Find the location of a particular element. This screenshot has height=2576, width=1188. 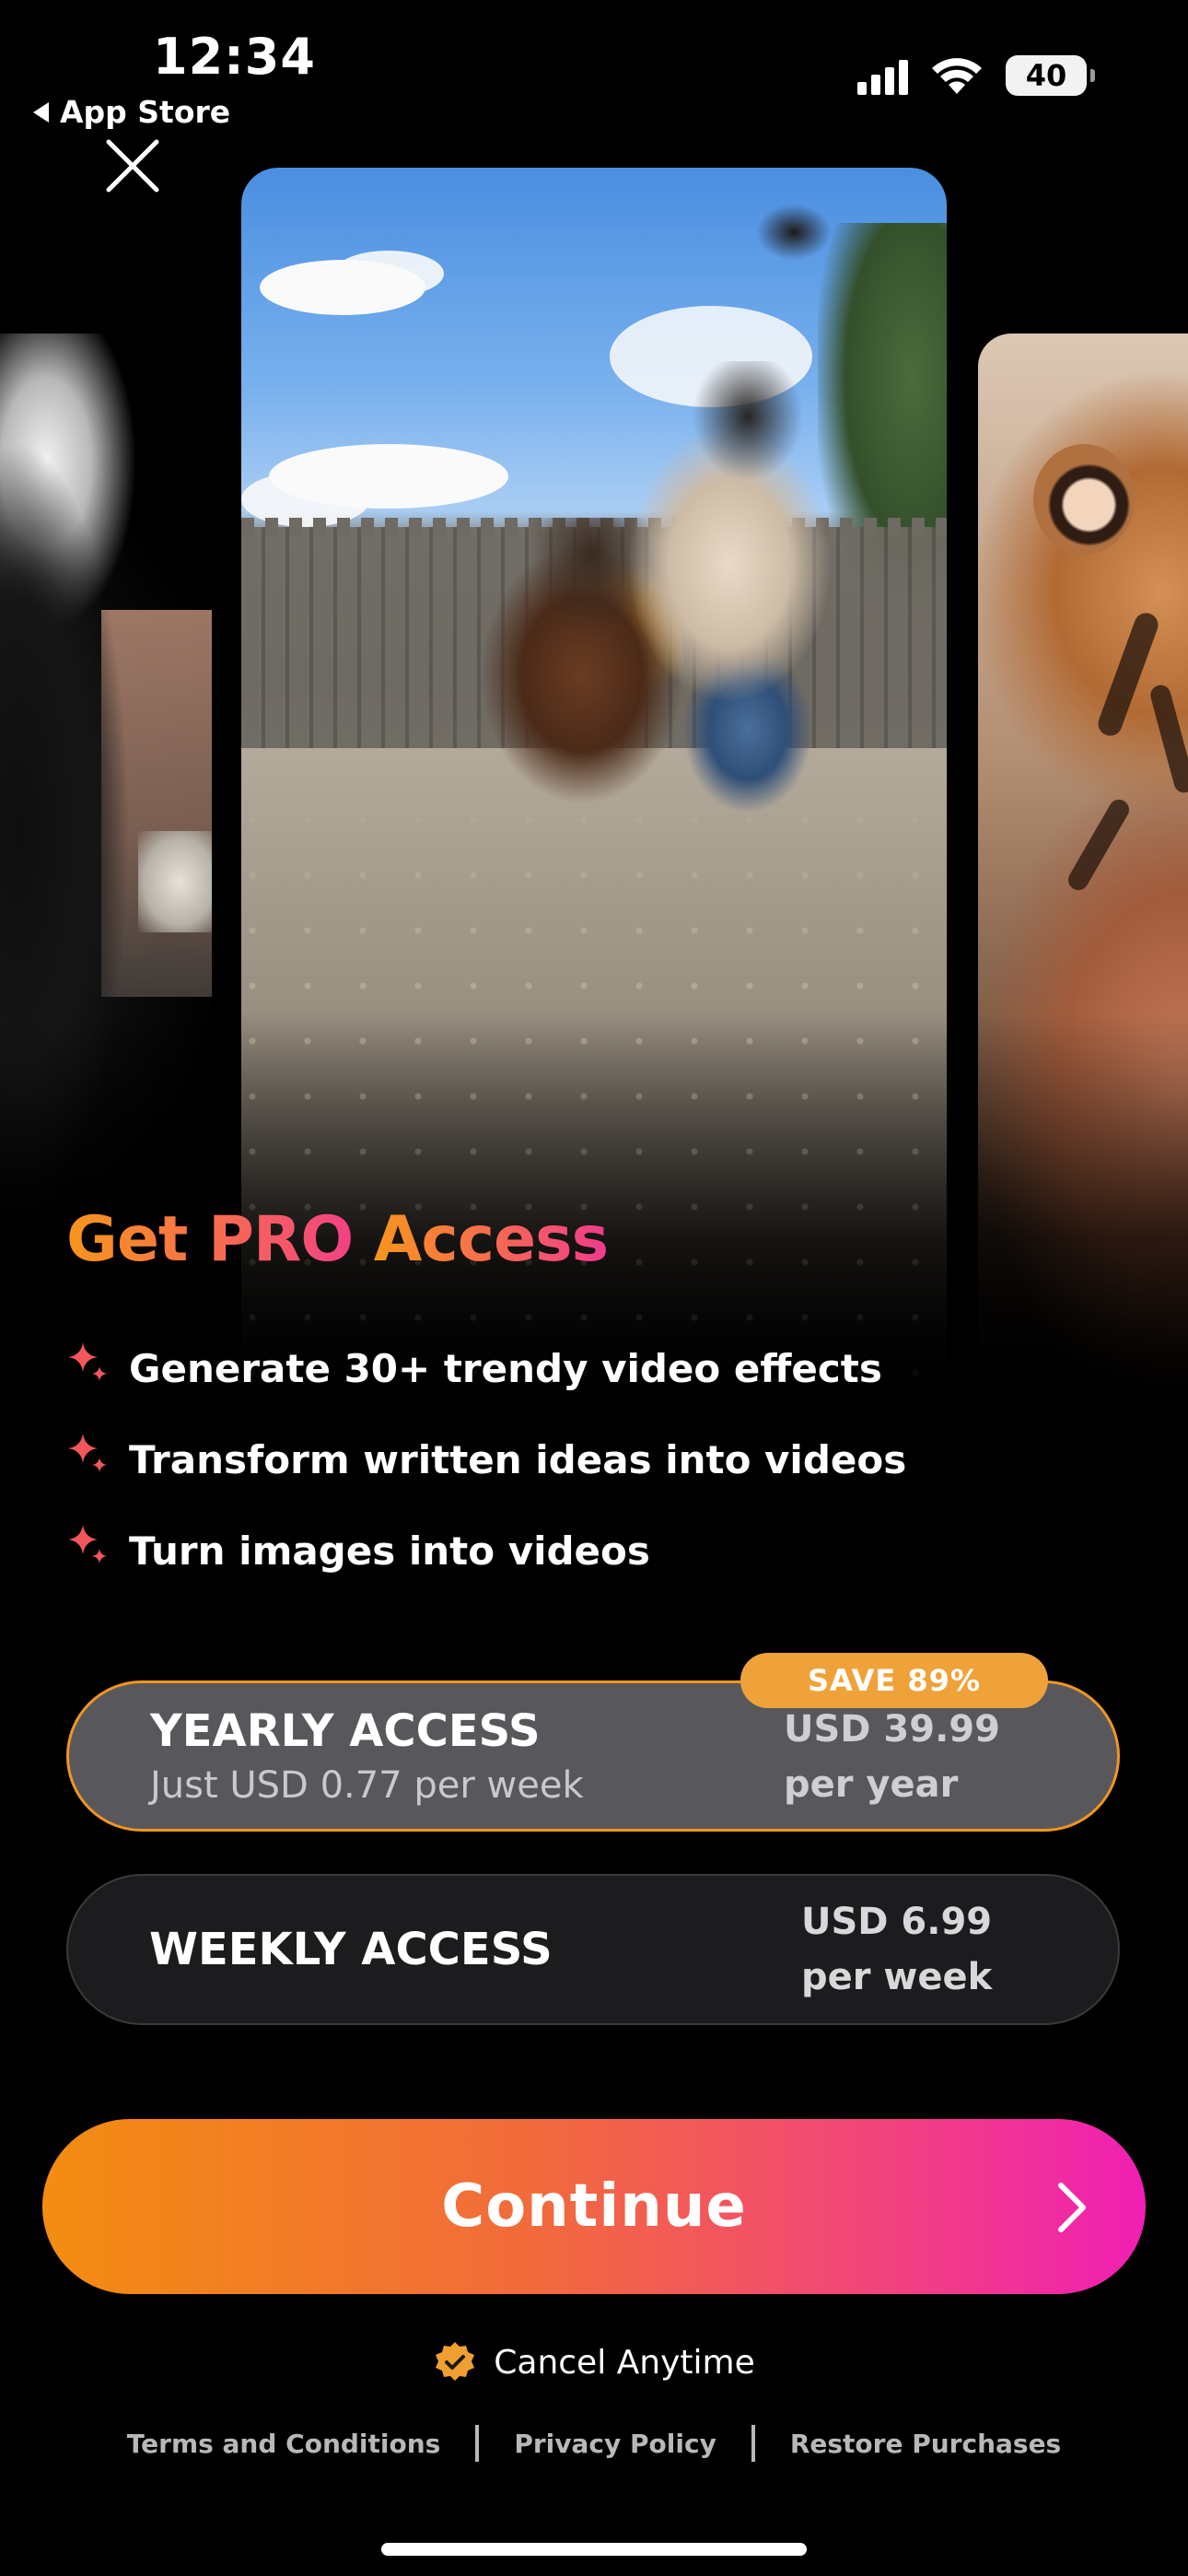

plan-price: USD 39.99 per year is located at coordinates (892, 1757).